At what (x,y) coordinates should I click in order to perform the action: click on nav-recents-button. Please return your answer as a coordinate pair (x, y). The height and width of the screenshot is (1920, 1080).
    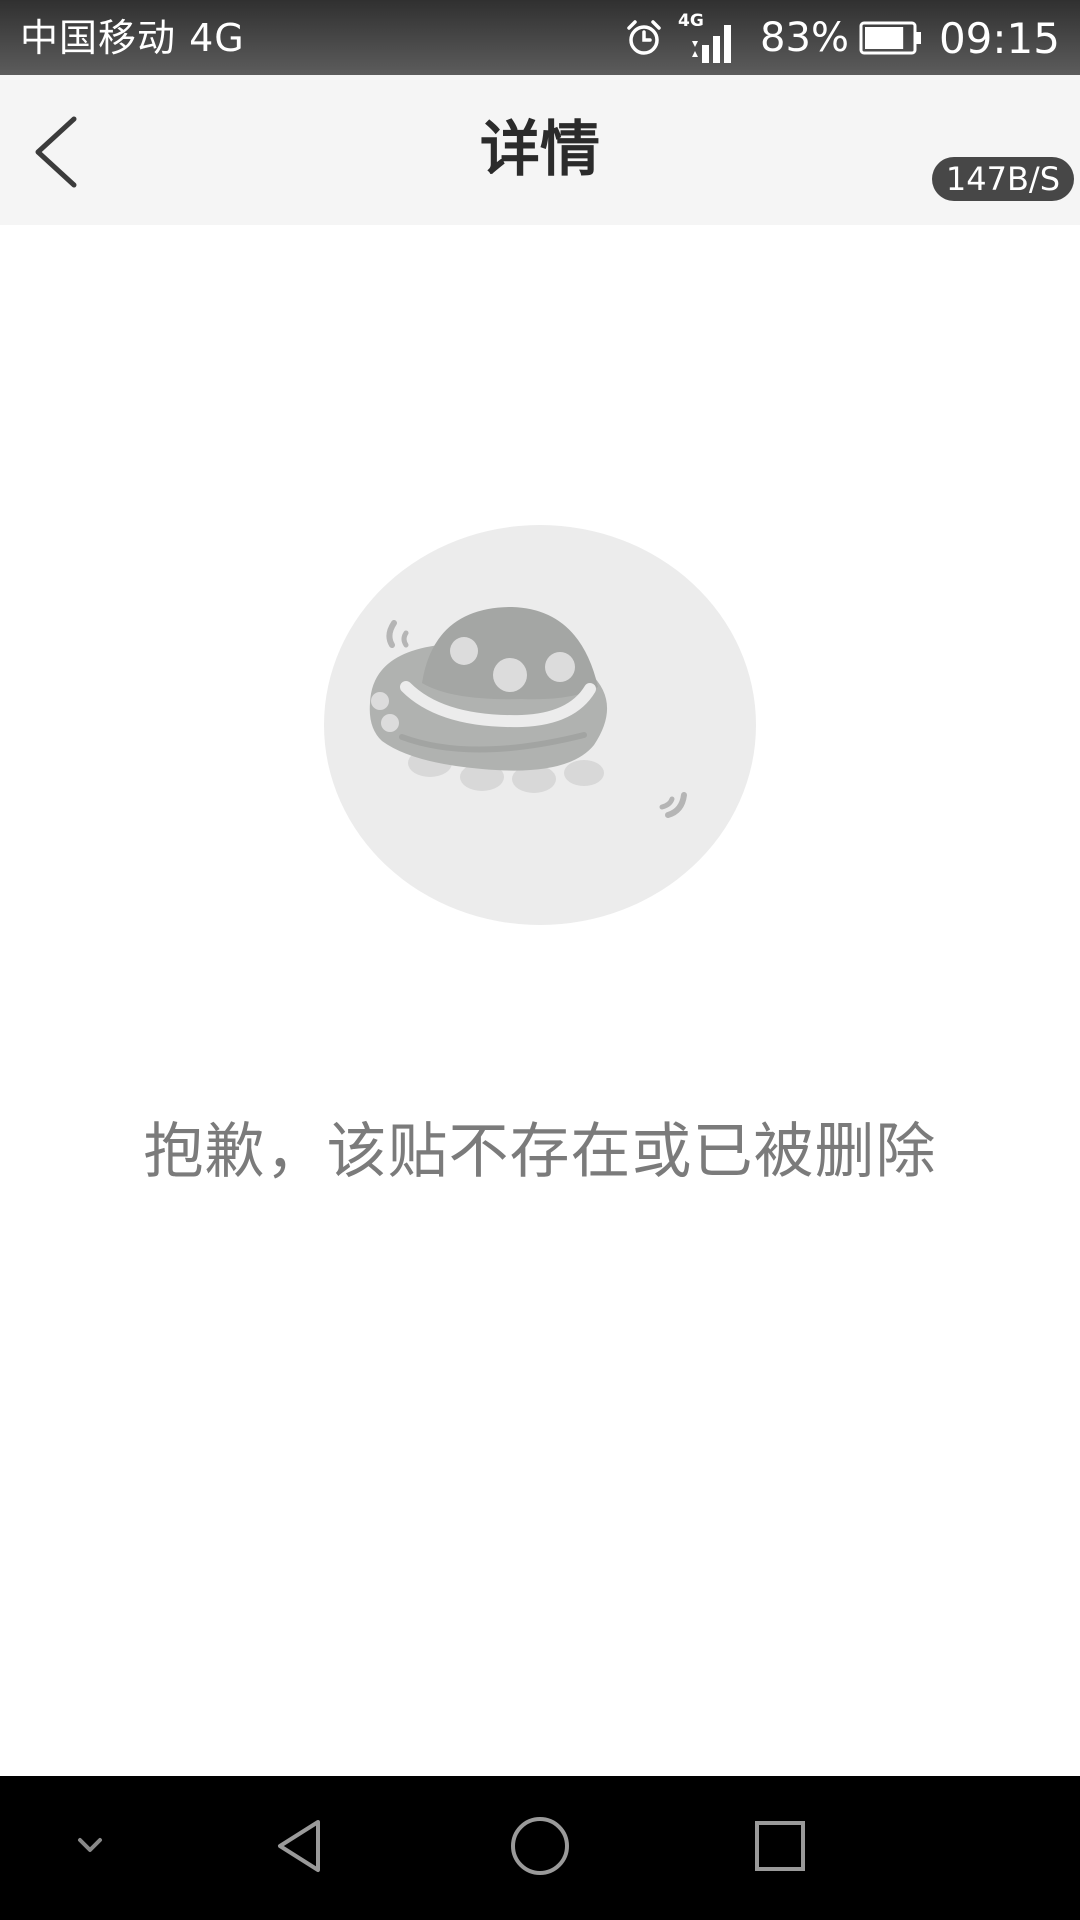
    Looking at the image, I should click on (780, 1848).